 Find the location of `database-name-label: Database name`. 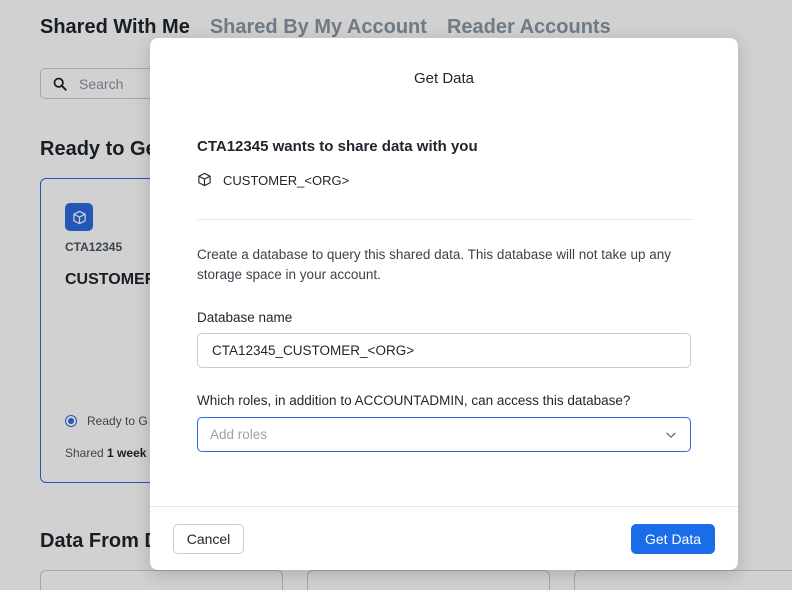

database-name-label: Database name is located at coordinates (245, 317).